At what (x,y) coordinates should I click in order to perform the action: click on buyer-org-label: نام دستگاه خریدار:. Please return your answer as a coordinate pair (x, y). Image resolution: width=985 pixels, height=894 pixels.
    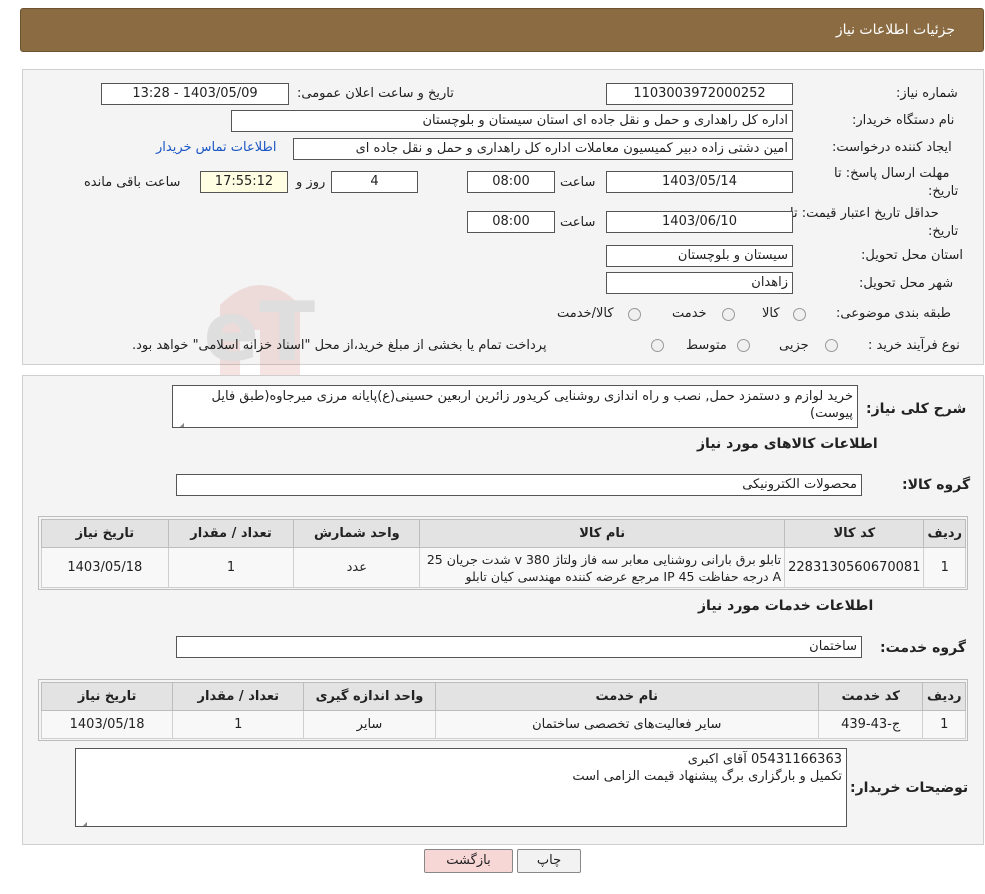
    Looking at the image, I should click on (903, 120).